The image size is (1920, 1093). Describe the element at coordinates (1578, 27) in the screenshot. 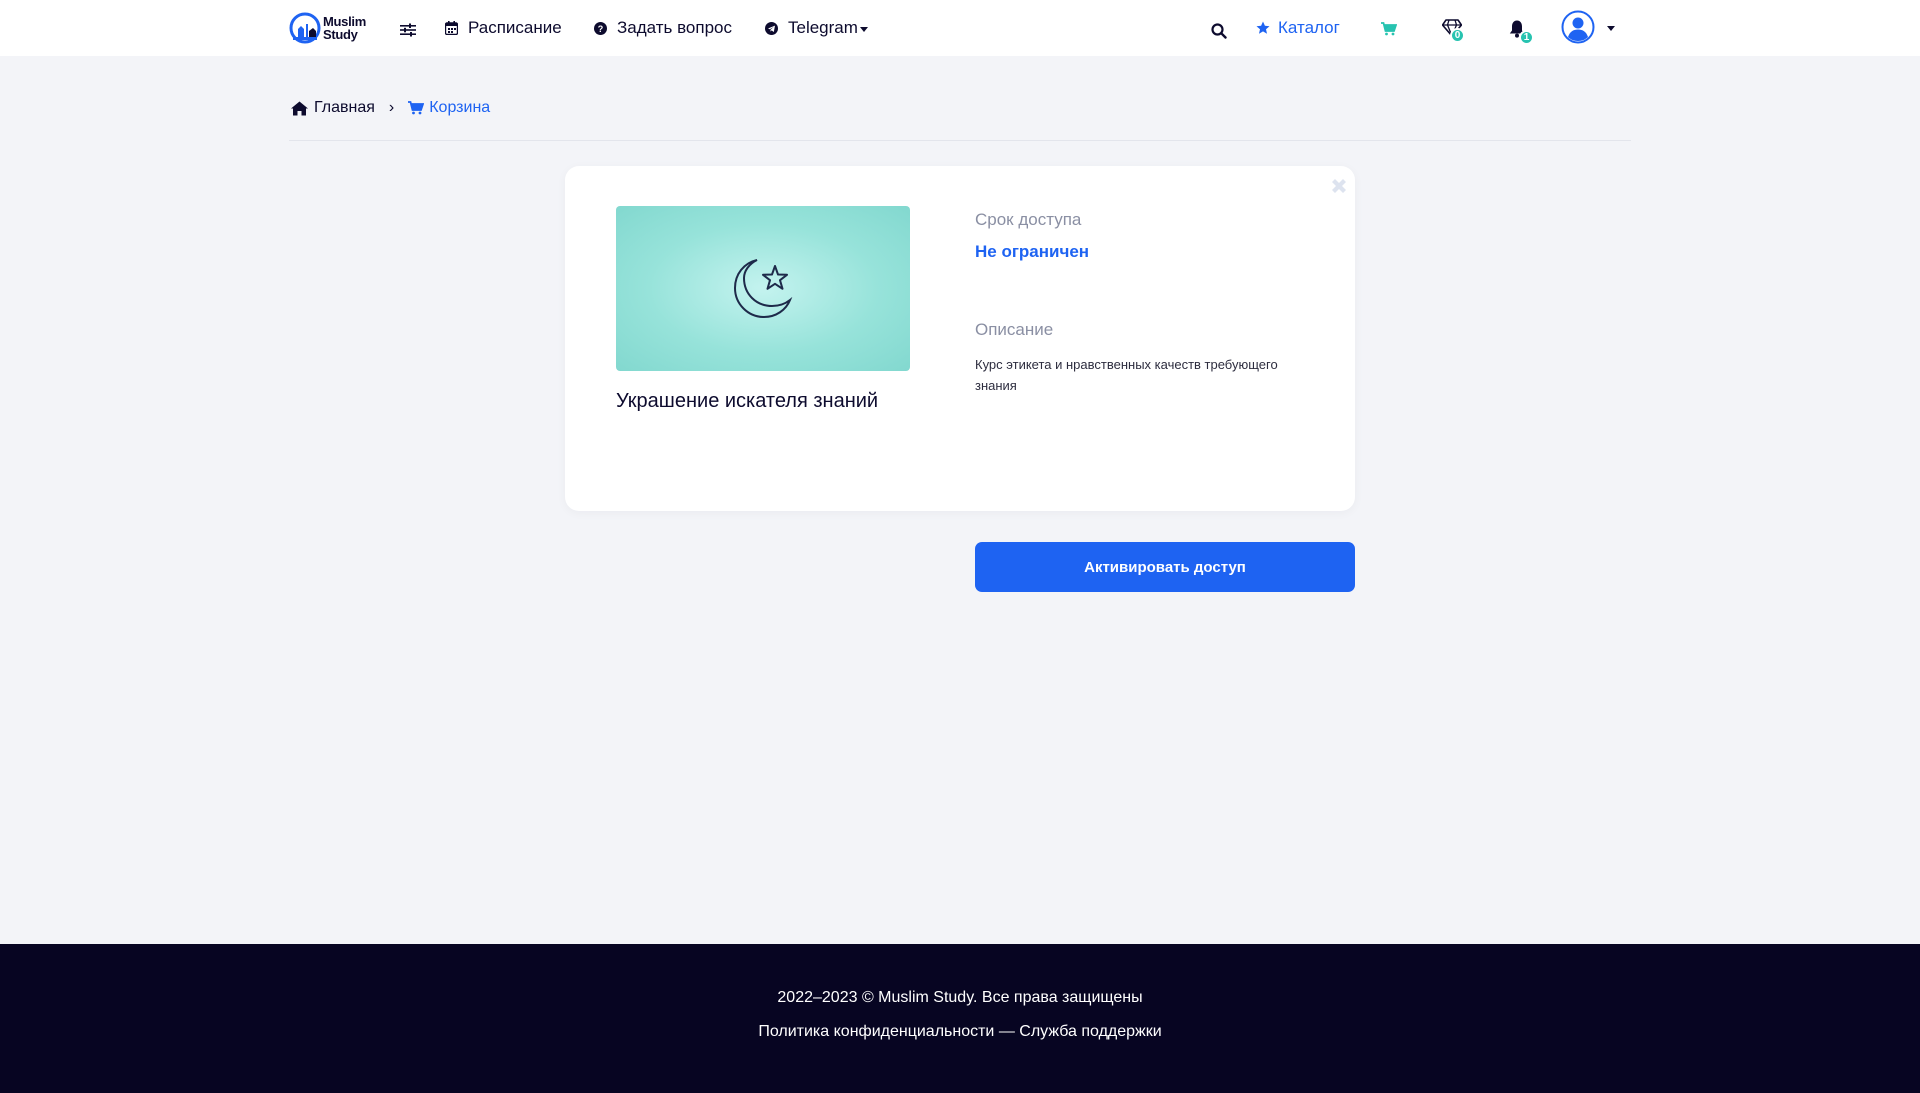

I see `user-avatar-icon` at that location.